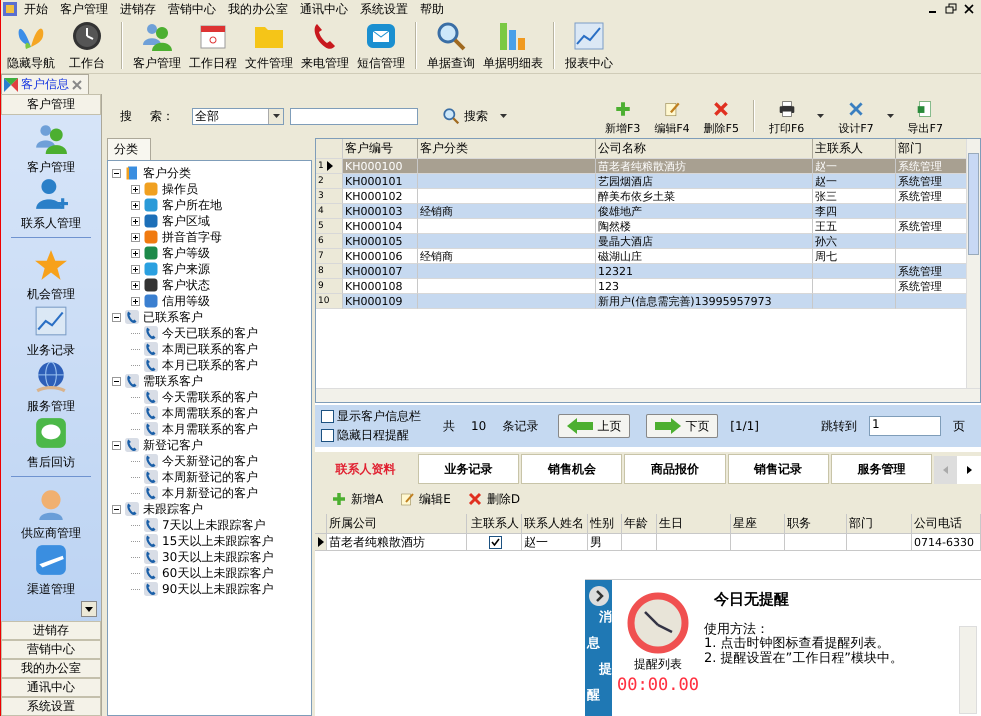  What do you see at coordinates (51, 706) in the screenshot?
I see `nav-section-button: 系统设置` at bounding box center [51, 706].